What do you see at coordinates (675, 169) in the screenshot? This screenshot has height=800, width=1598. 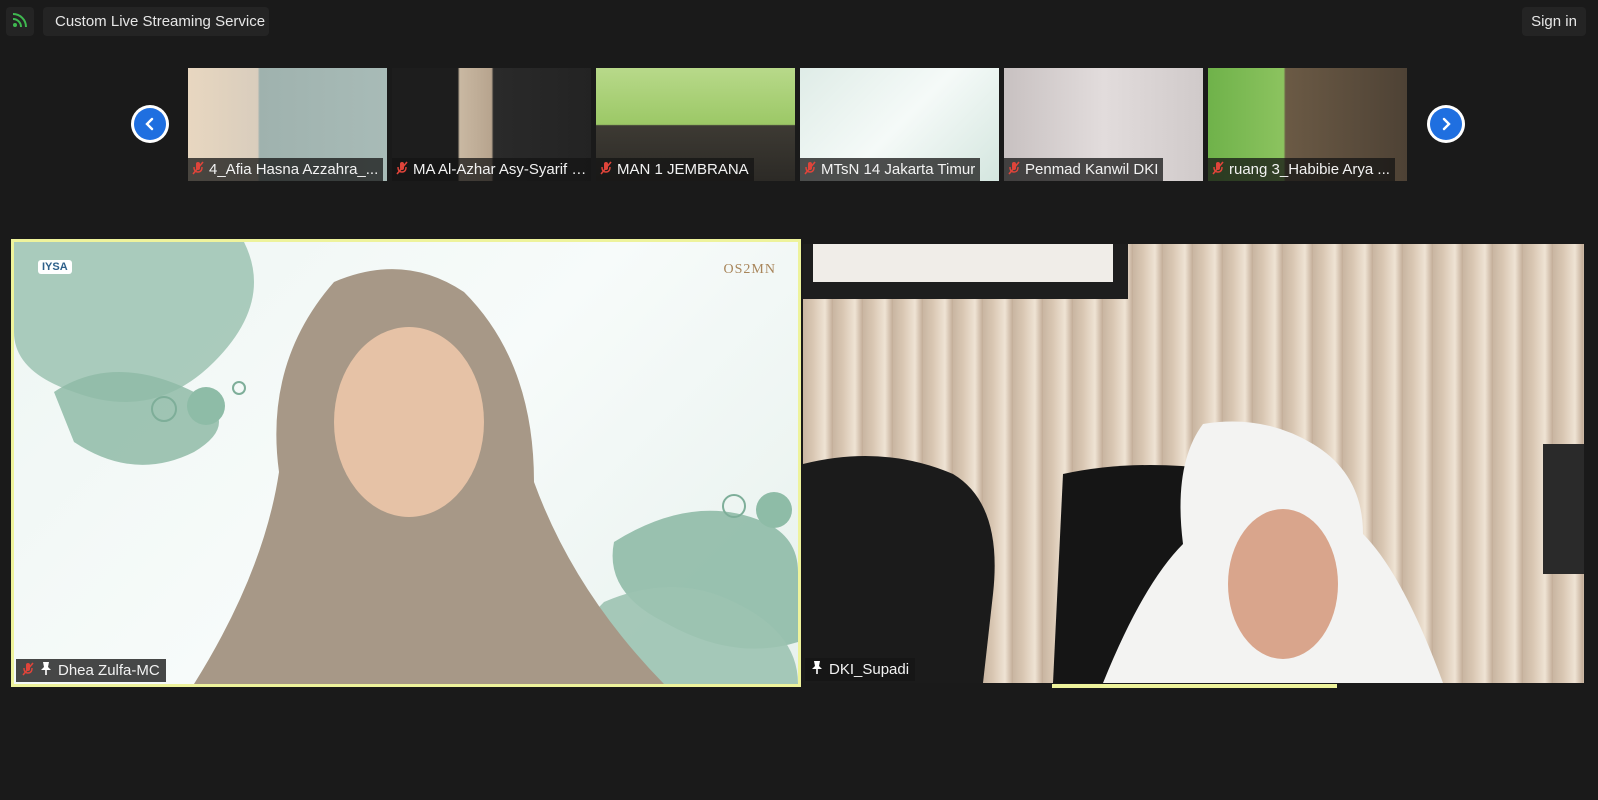 I see `participant-label: MAN 1 JEMBRANA` at bounding box center [675, 169].